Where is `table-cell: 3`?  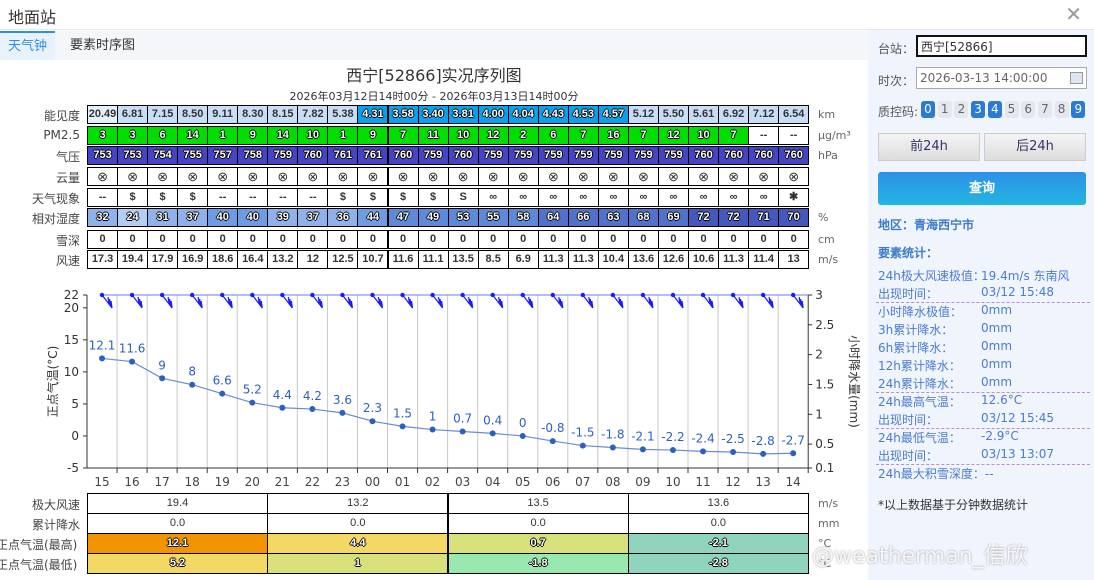
table-cell: 3 is located at coordinates (103, 135).